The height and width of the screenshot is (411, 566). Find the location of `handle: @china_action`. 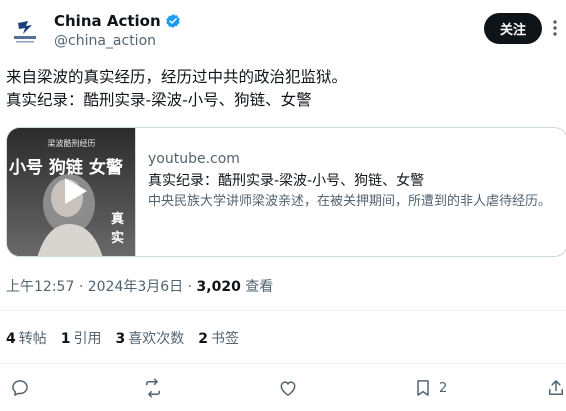

handle: @china_action is located at coordinates (105, 41).